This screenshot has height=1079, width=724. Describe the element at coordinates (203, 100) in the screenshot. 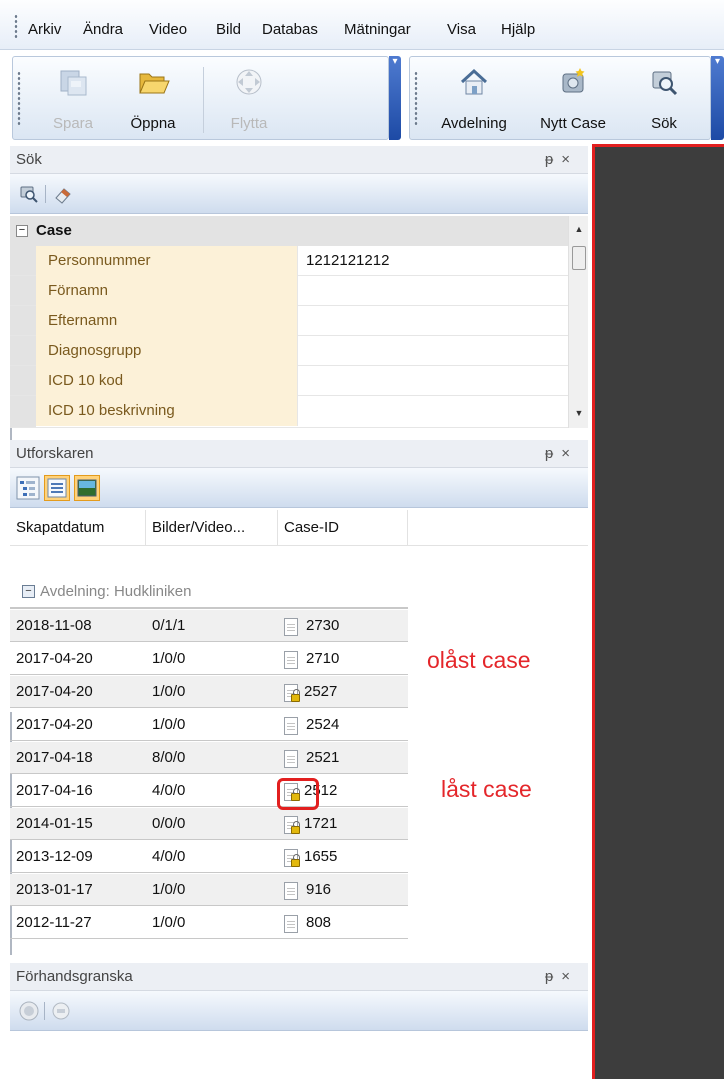

I see `toolbar-separator` at that location.